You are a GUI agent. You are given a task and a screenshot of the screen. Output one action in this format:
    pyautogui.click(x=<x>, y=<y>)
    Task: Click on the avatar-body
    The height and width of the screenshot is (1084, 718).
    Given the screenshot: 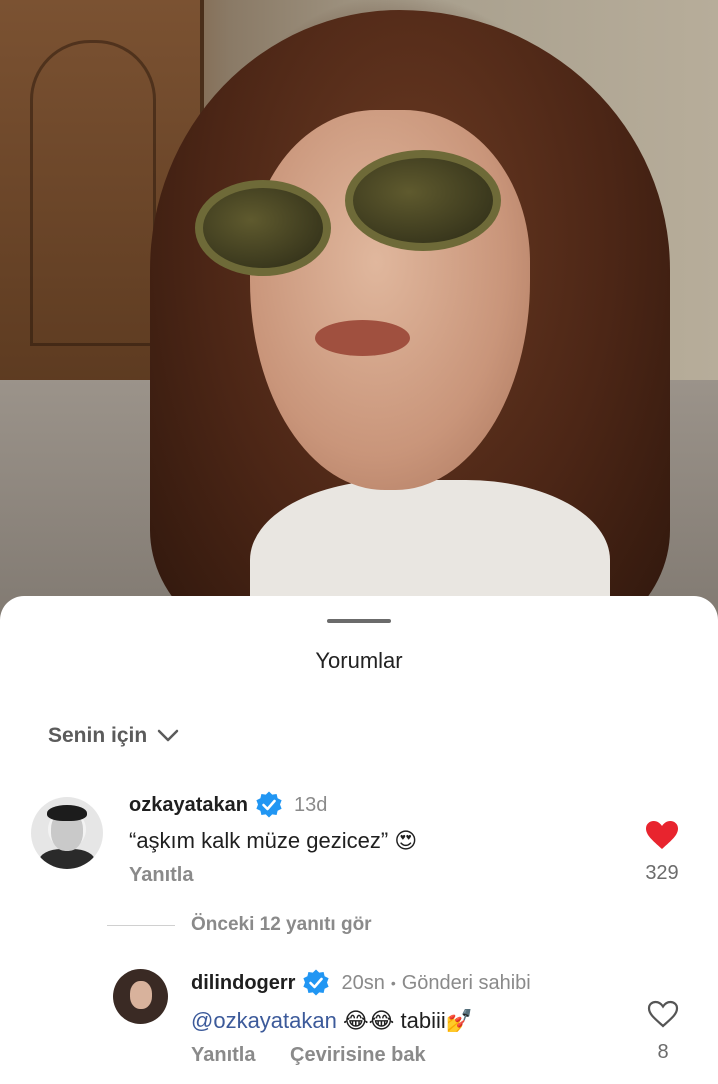 What is the action you would take?
    pyautogui.click(x=67, y=859)
    